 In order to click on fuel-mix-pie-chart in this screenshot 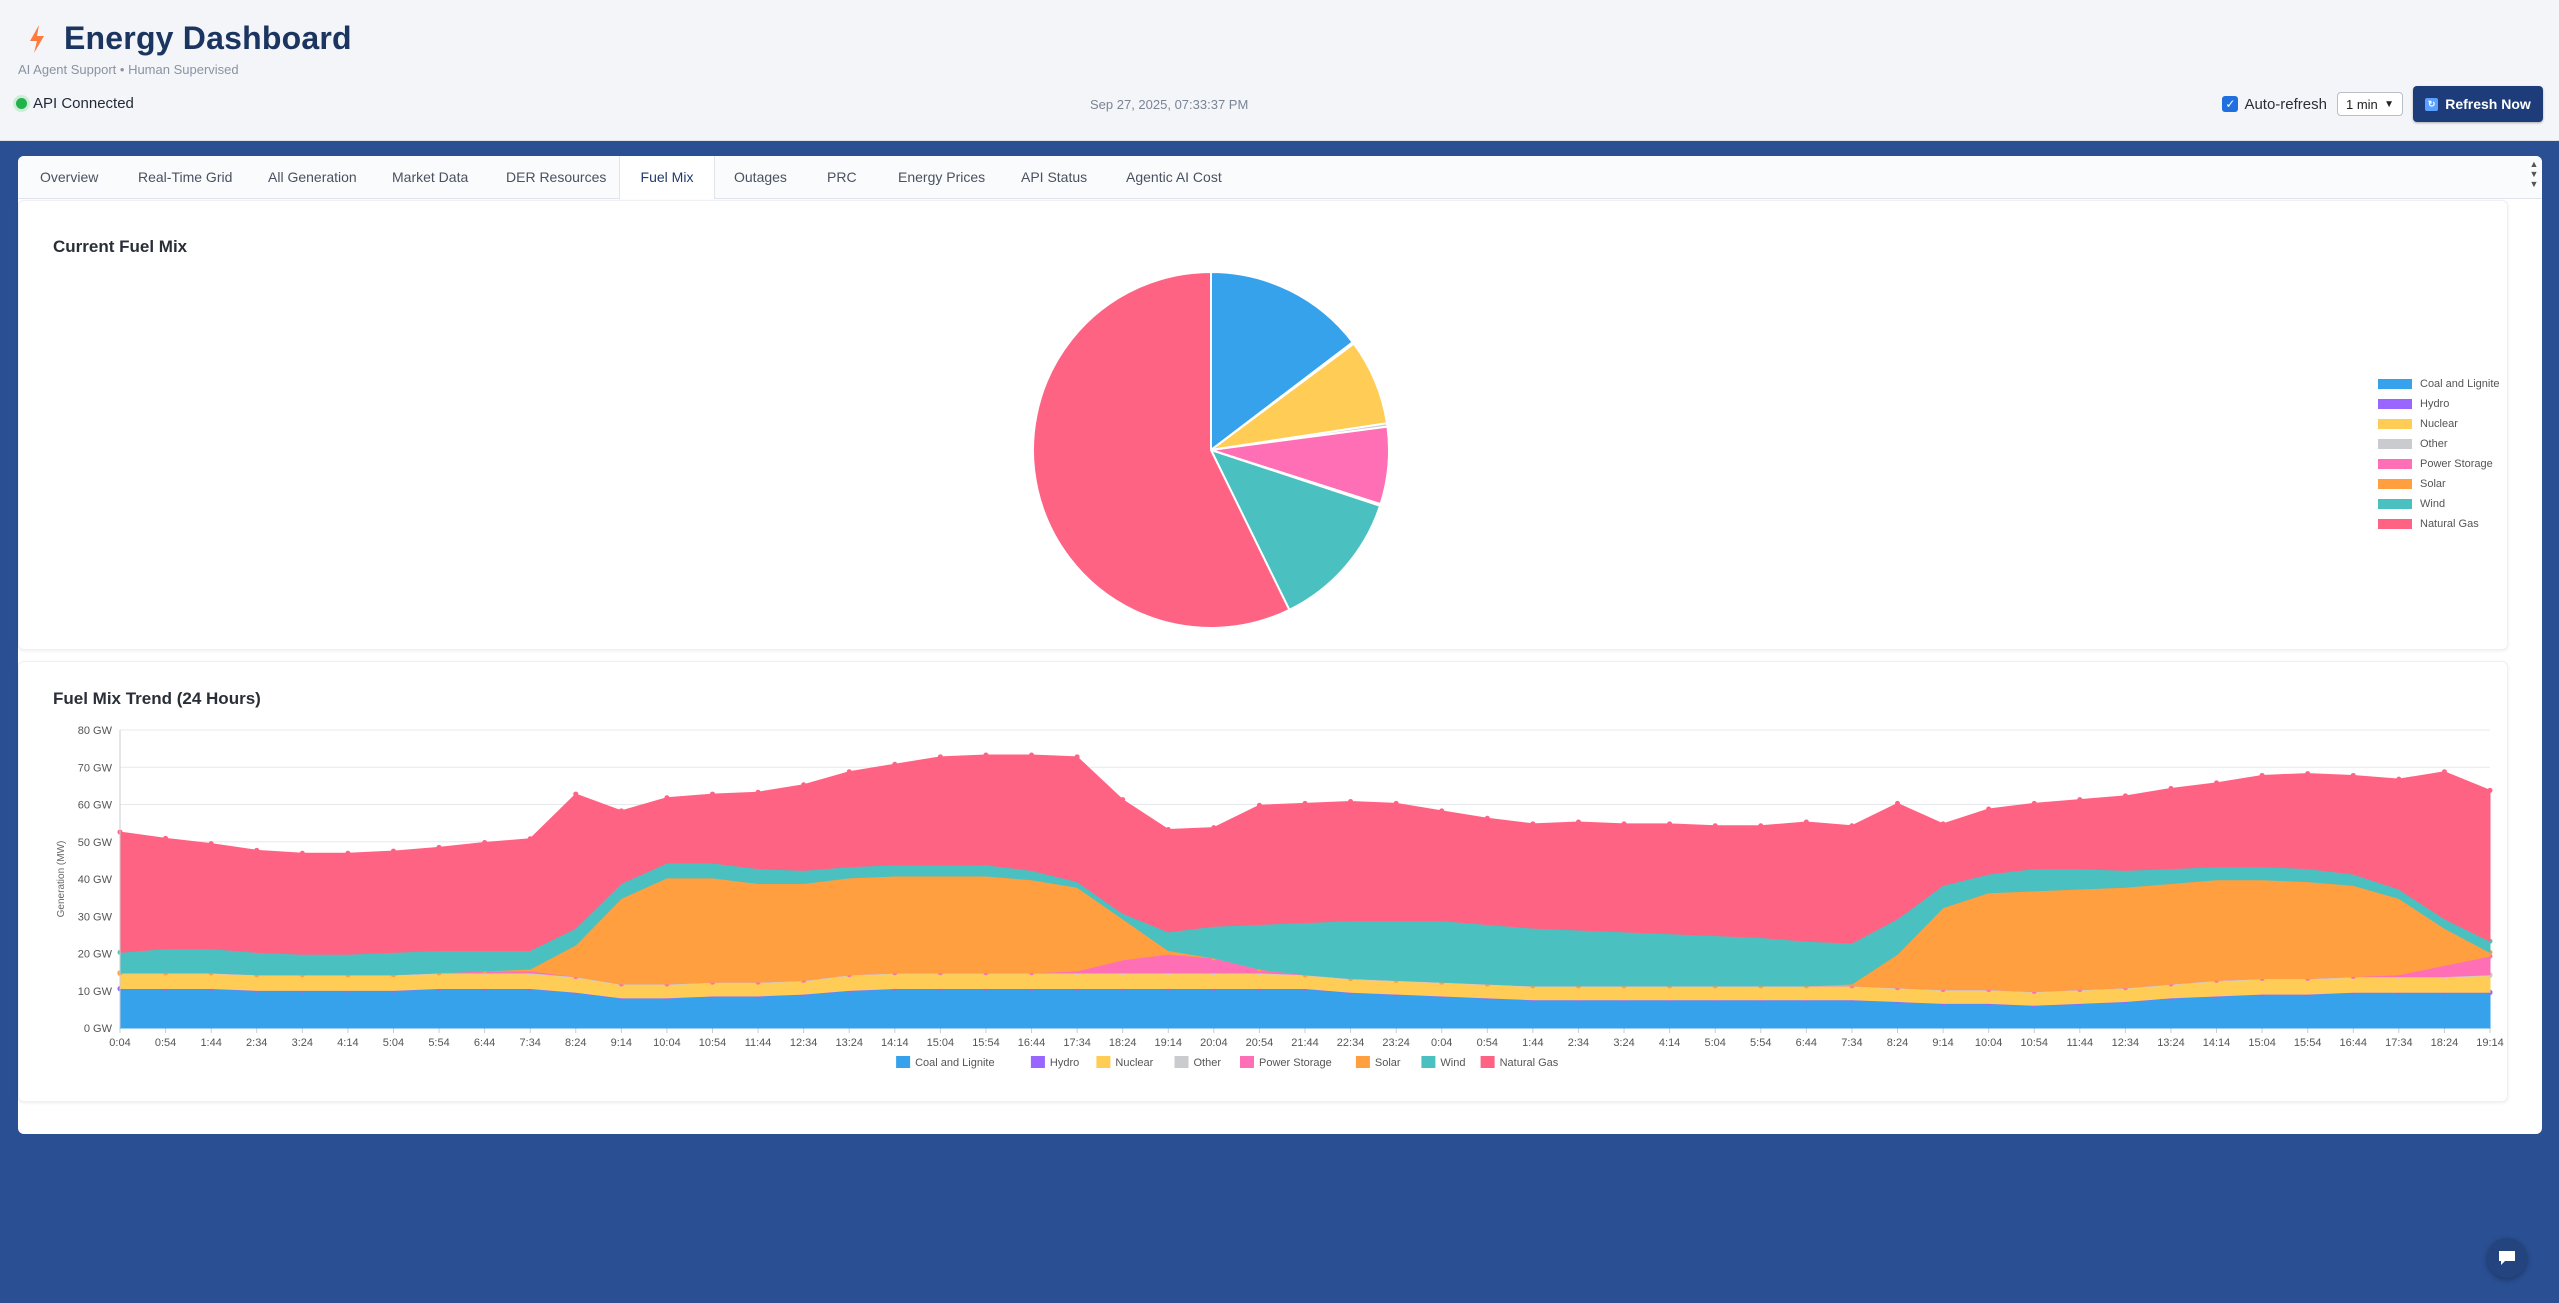, I will do `click(1211, 449)`.